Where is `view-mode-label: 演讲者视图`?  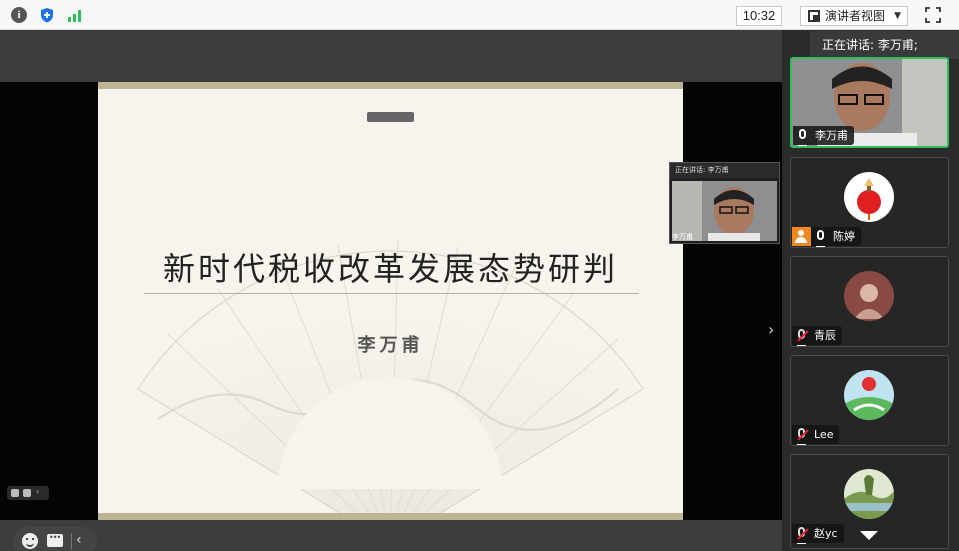 view-mode-label: 演讲者视图 is located at coordinates (855, 16).